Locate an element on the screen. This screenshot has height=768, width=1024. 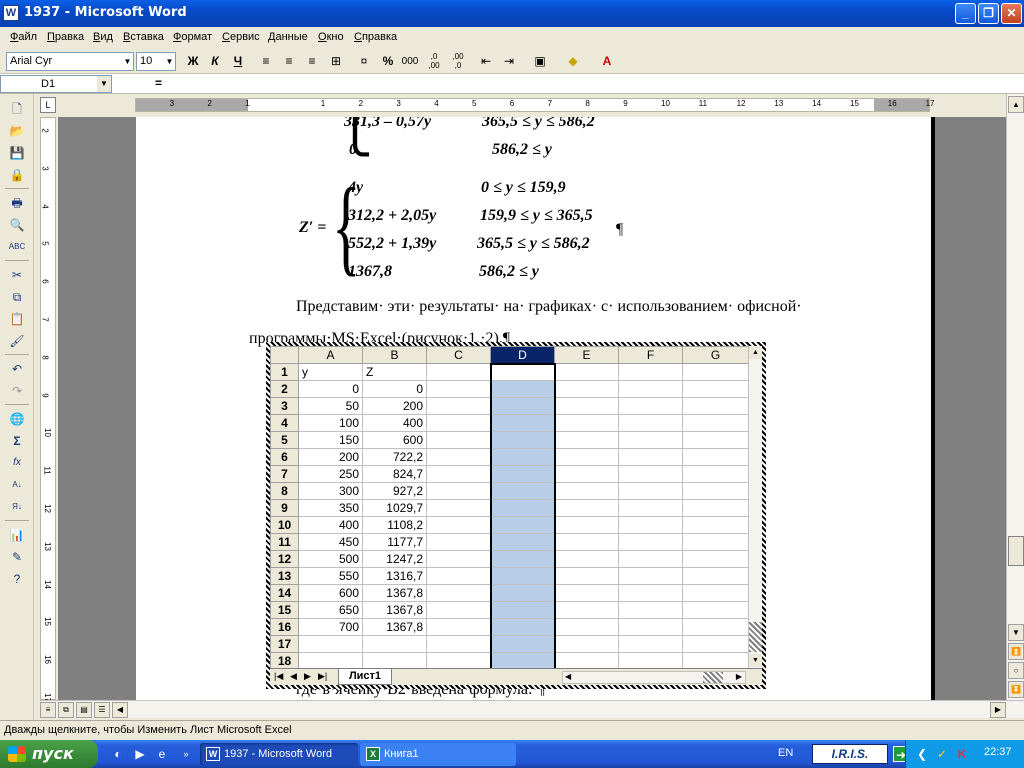
cell-f18 is located at coordinates (650, 661).